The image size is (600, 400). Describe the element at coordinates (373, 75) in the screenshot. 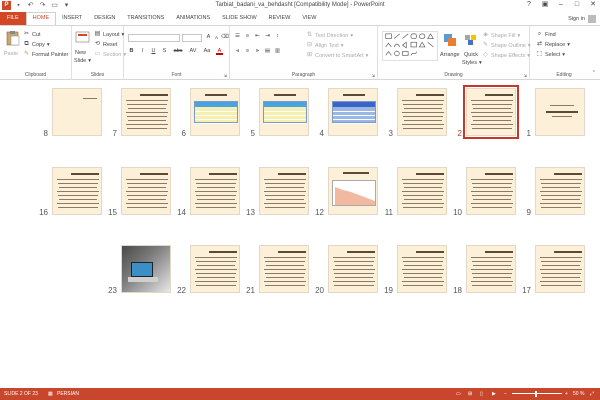

I see `paragraph-dialog-launcher-icon: ⇲` at that location.